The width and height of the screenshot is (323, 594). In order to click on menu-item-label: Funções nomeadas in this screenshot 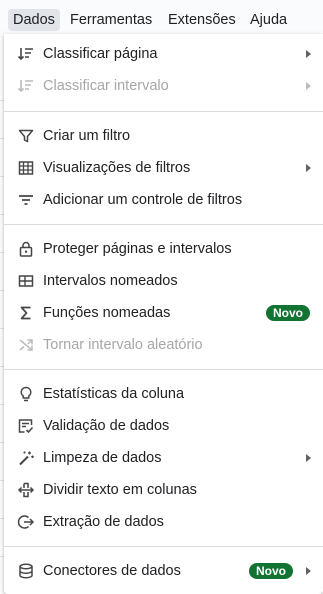, I will do `click(107, 313)`.